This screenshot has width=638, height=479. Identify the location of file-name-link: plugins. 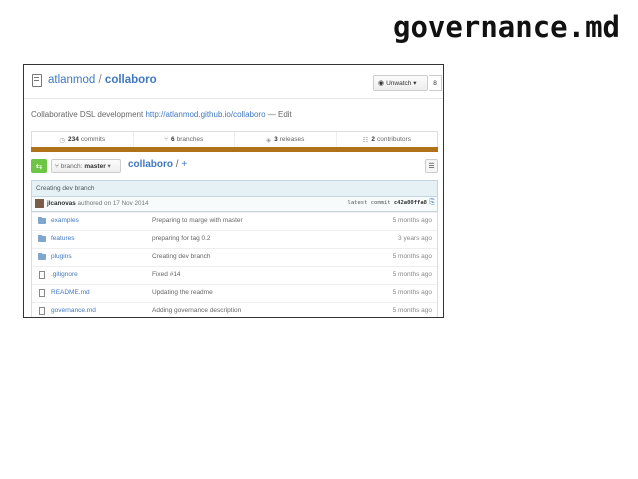
(61, 256).